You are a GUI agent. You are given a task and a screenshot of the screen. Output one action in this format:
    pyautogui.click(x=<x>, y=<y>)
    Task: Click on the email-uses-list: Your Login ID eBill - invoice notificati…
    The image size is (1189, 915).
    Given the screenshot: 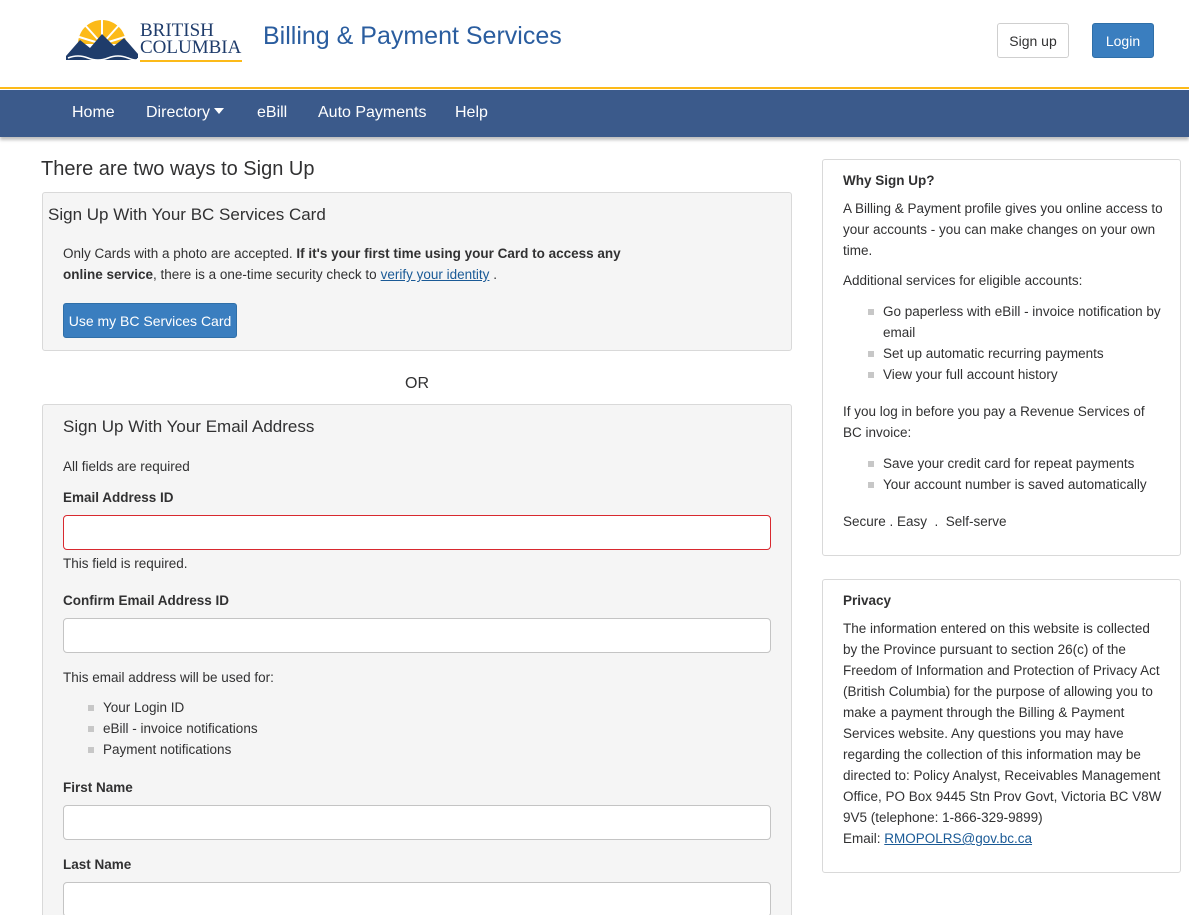 What is the action you would take?
    pyautogui.click(x=173, y=728)
    